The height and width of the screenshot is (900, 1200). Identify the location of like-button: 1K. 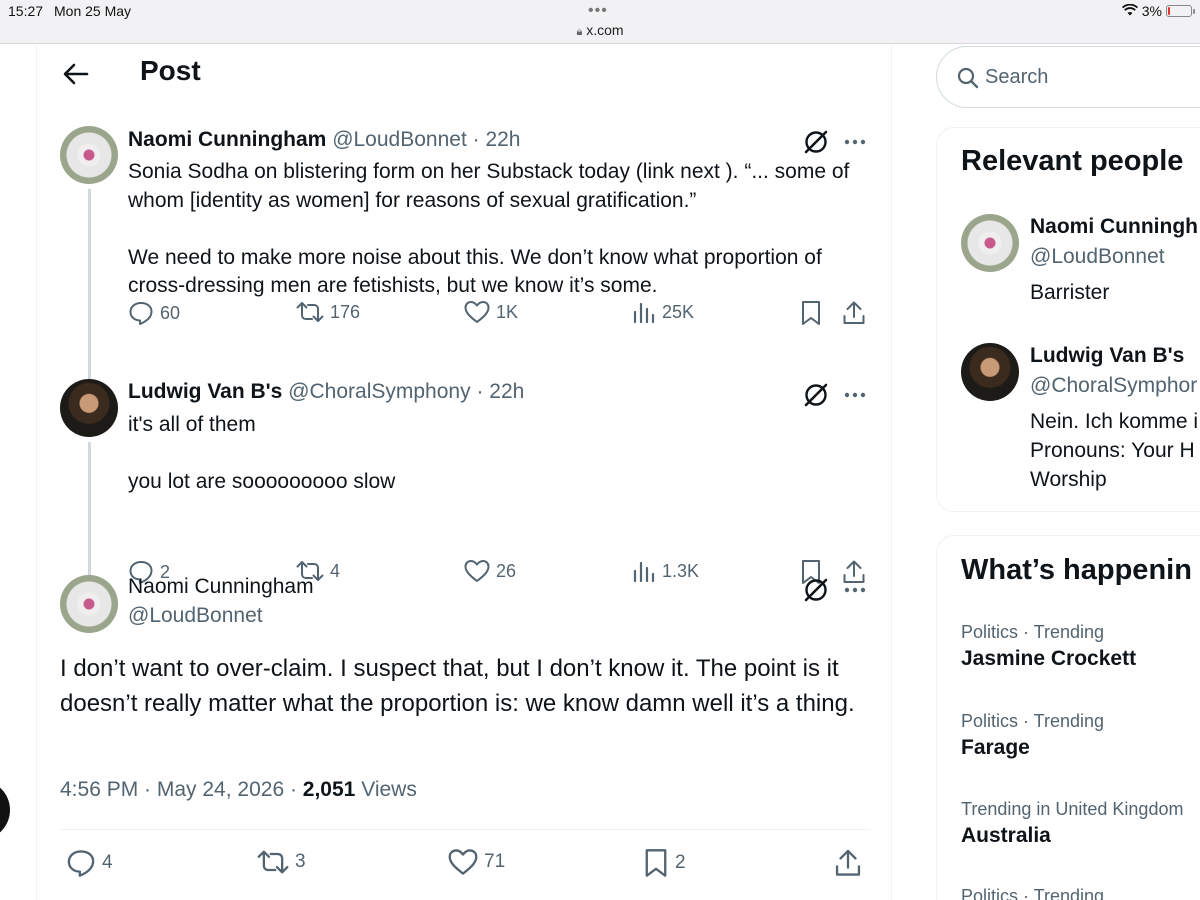
(491, 312).